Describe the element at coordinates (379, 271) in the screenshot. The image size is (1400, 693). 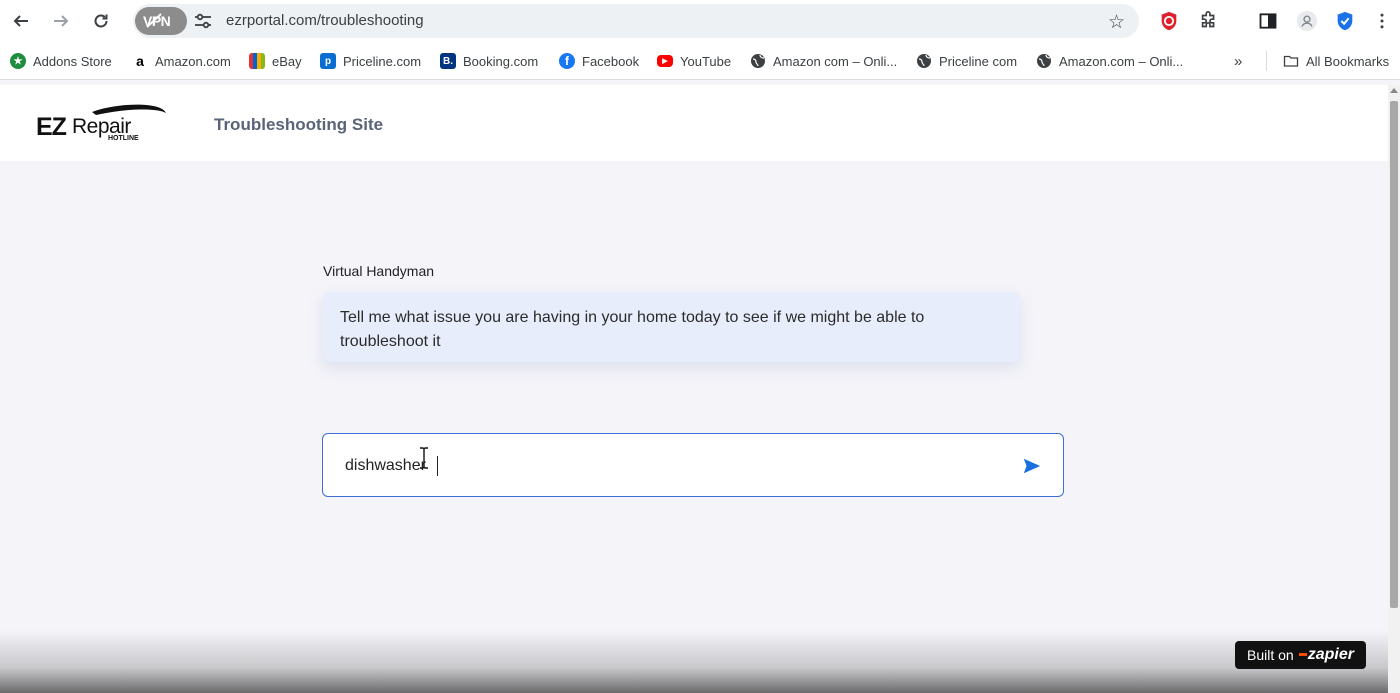
I see `bot-name-label: Virtual Handyman` at that location.